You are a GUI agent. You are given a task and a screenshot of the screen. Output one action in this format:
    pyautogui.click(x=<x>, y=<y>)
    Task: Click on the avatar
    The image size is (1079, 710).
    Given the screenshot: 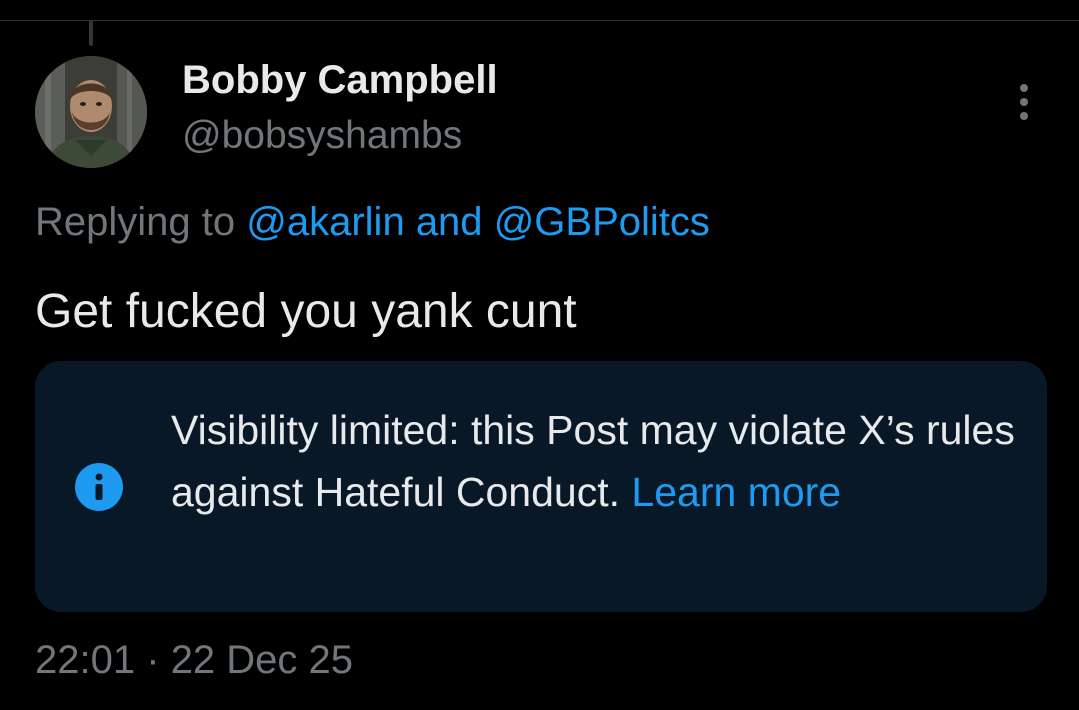 What is the action you would take?
    pyautogui.click(x=91, y=112)
    